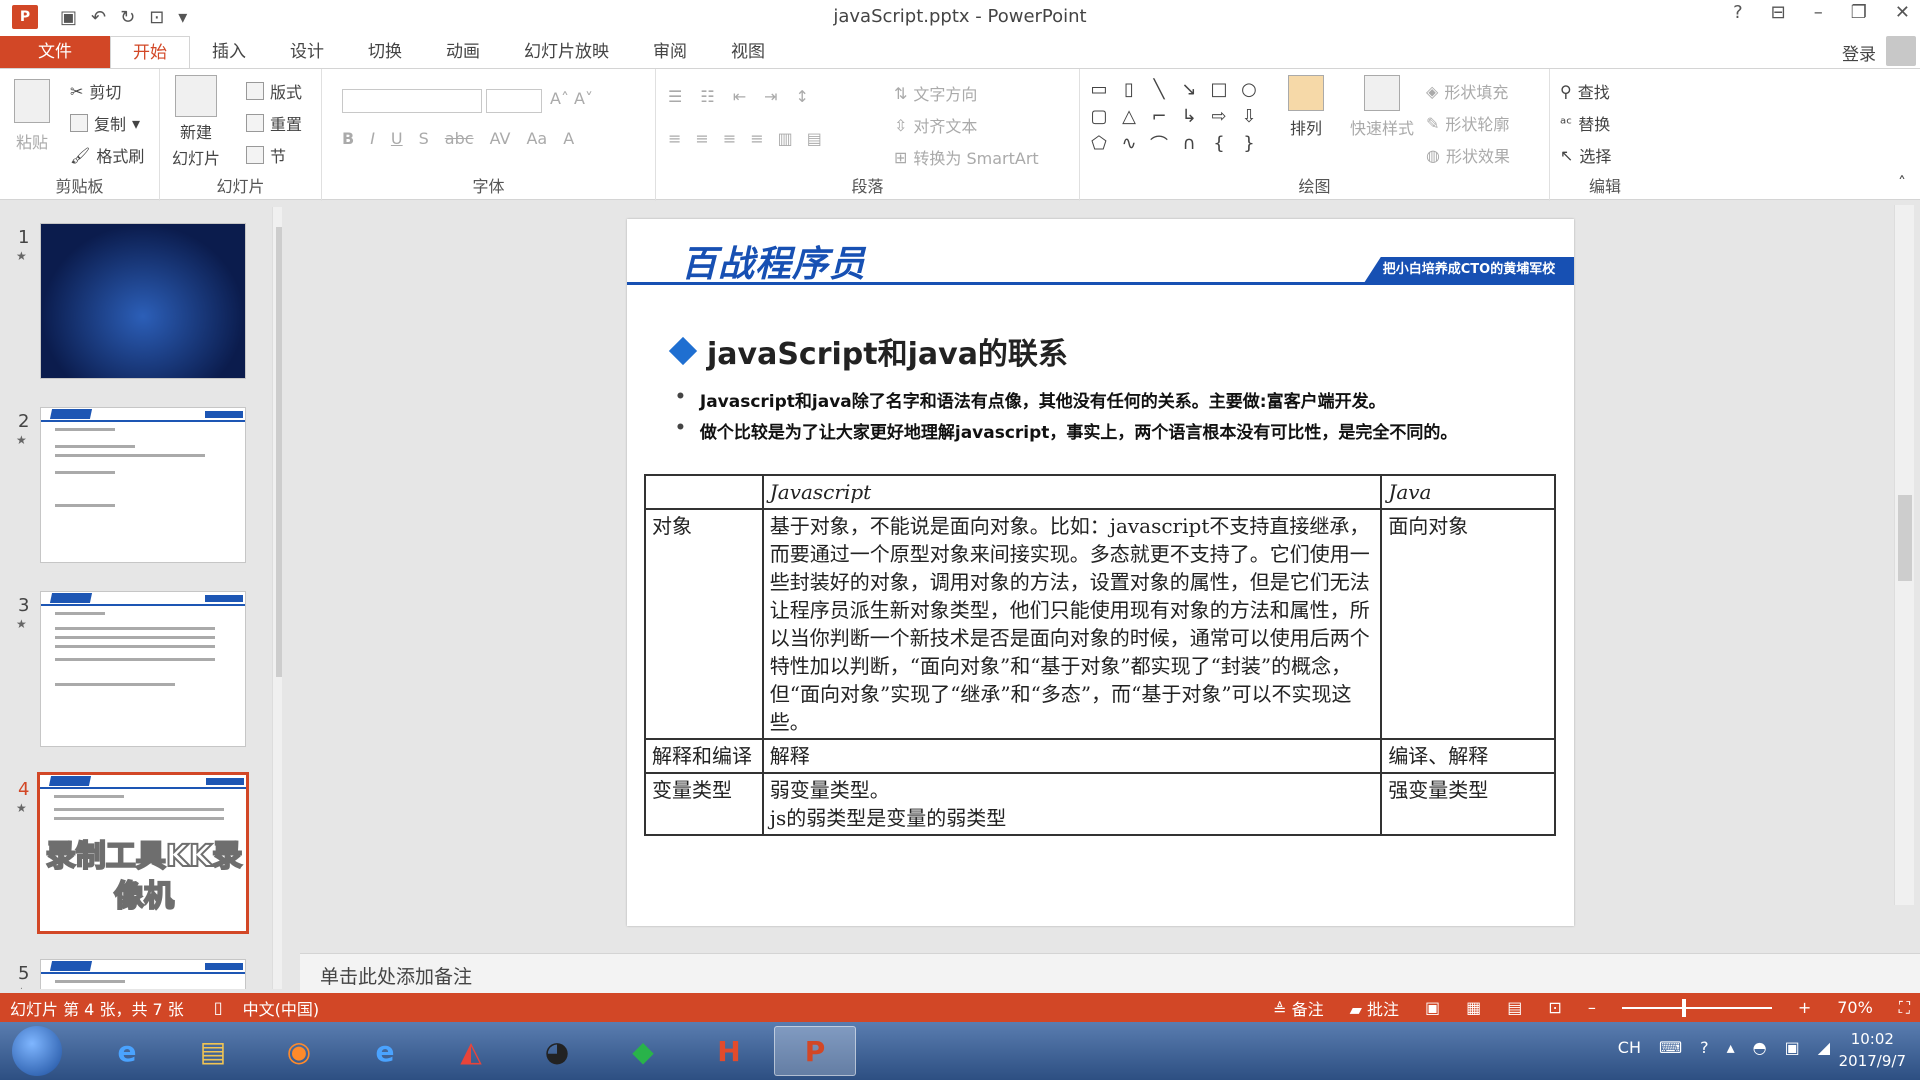 This screenshot has height=1080, width=1920. What do you see at coordinates (1467, 123) in the screenshot?
I see `shape-outline-button: ✎ 形状轮廓` at bounding box center [1467, 123].